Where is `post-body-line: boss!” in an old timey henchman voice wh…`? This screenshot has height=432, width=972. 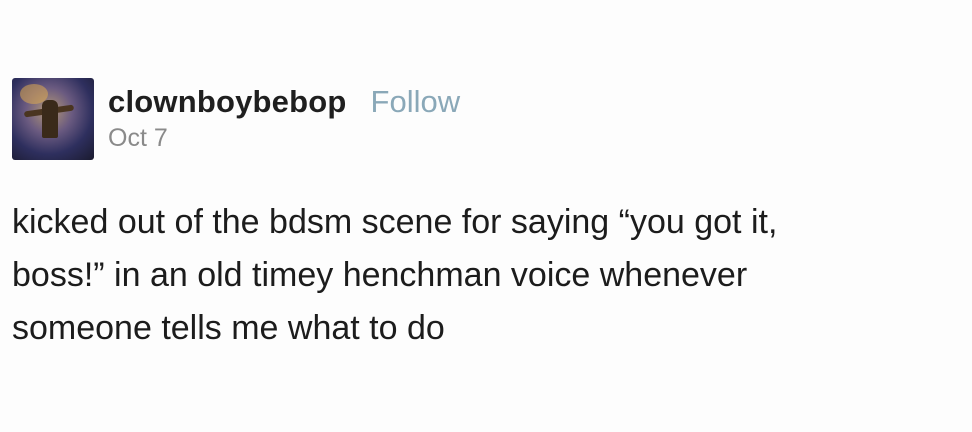 post-body-line: boss!” in an old timey henchman voice wh… is located at coordinates (380, 275).